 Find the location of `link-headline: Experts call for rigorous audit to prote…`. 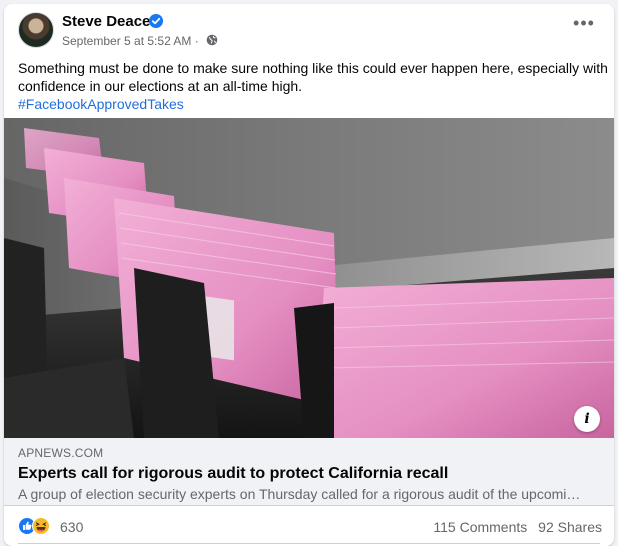

link-headline: Experts call for rigorous audit to prote… is located at coordinates (309, 474).